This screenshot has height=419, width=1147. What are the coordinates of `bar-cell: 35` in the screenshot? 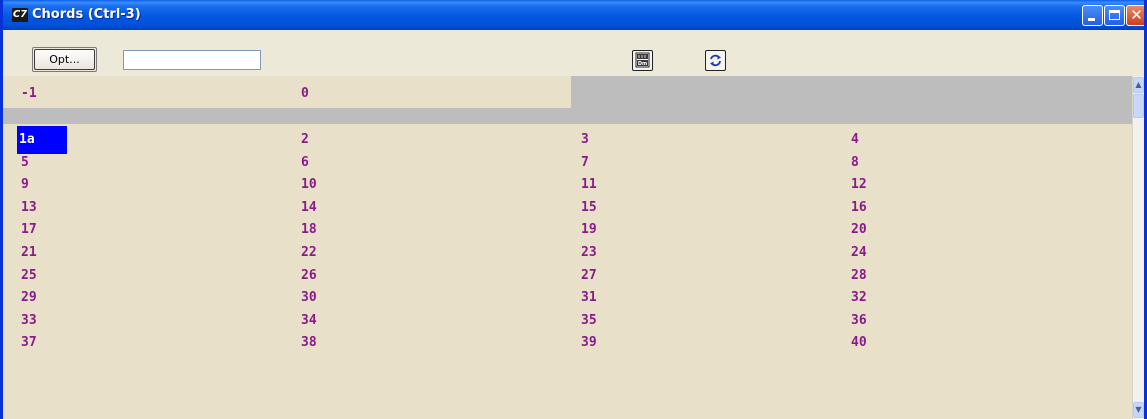 It's located at (589, 321).